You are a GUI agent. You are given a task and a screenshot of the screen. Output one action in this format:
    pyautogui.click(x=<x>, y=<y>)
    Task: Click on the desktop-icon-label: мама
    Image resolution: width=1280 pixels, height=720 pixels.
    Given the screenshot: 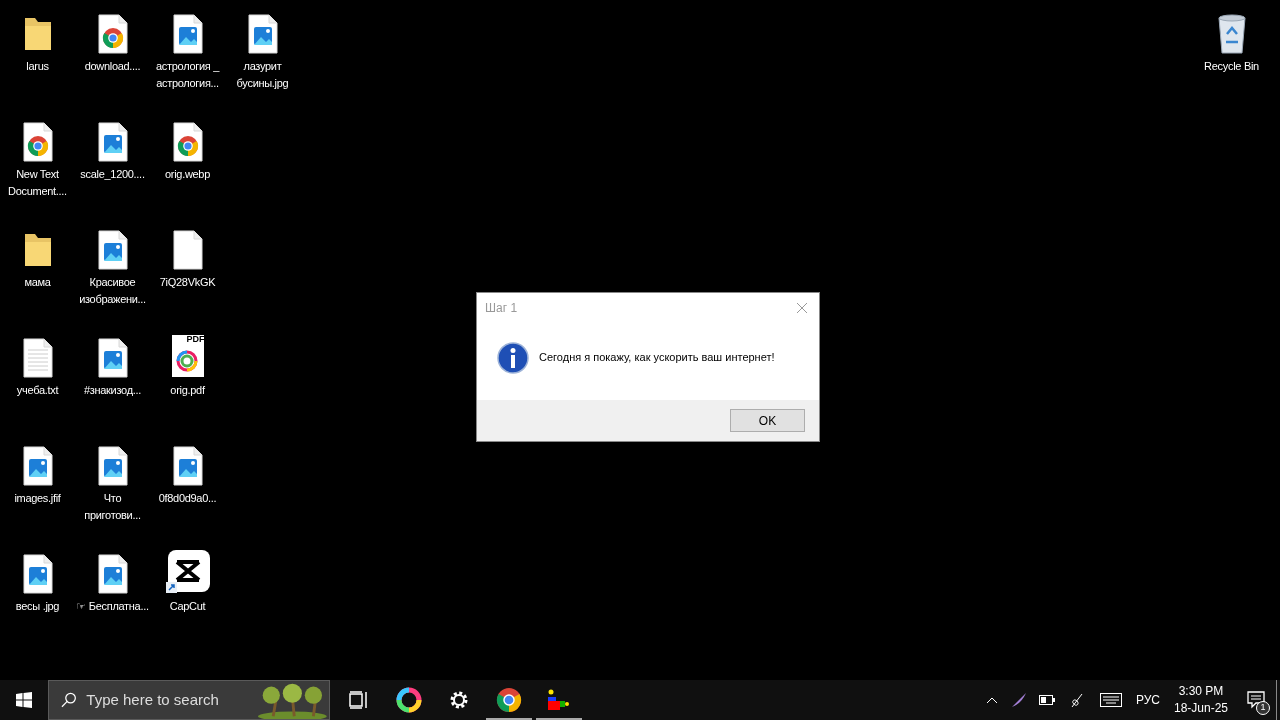 What is the action you would take?
    pyautogui.click(x=37, y=282)
    